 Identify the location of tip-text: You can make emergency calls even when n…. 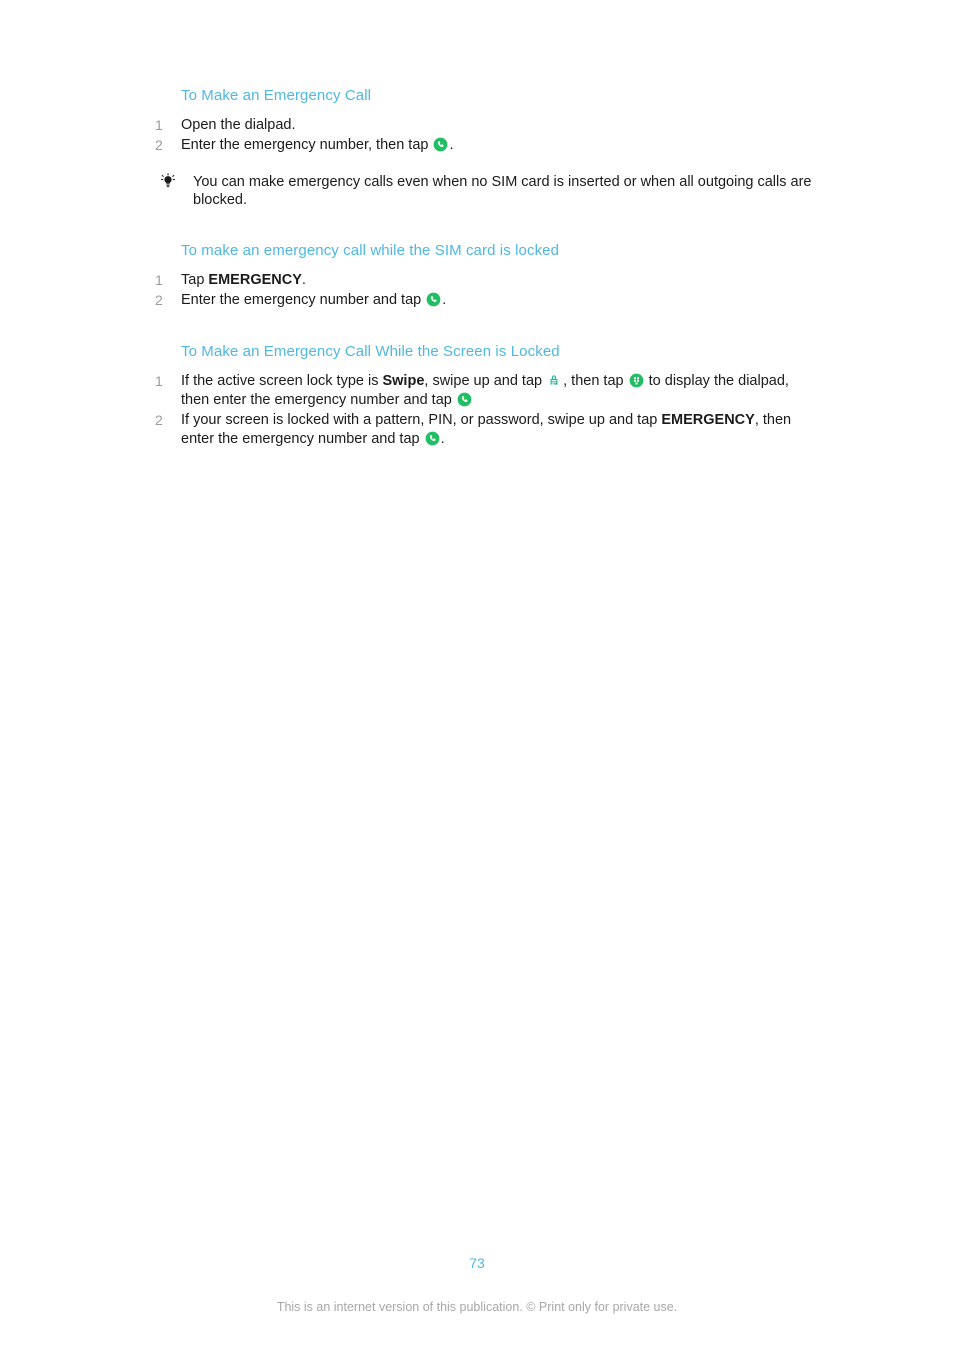
(502, 191).